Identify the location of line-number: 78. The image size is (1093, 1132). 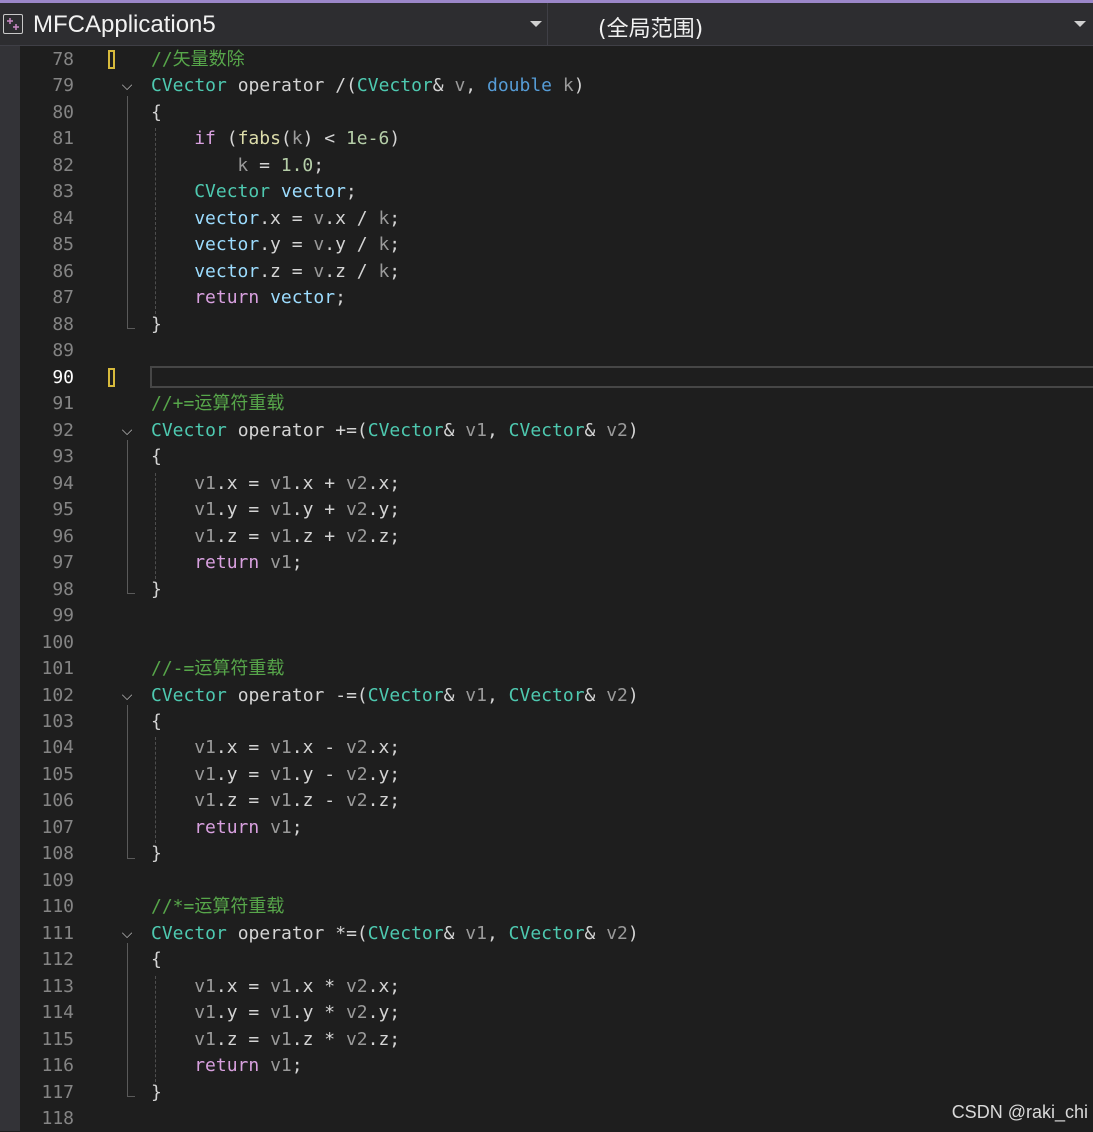
(63, 59).